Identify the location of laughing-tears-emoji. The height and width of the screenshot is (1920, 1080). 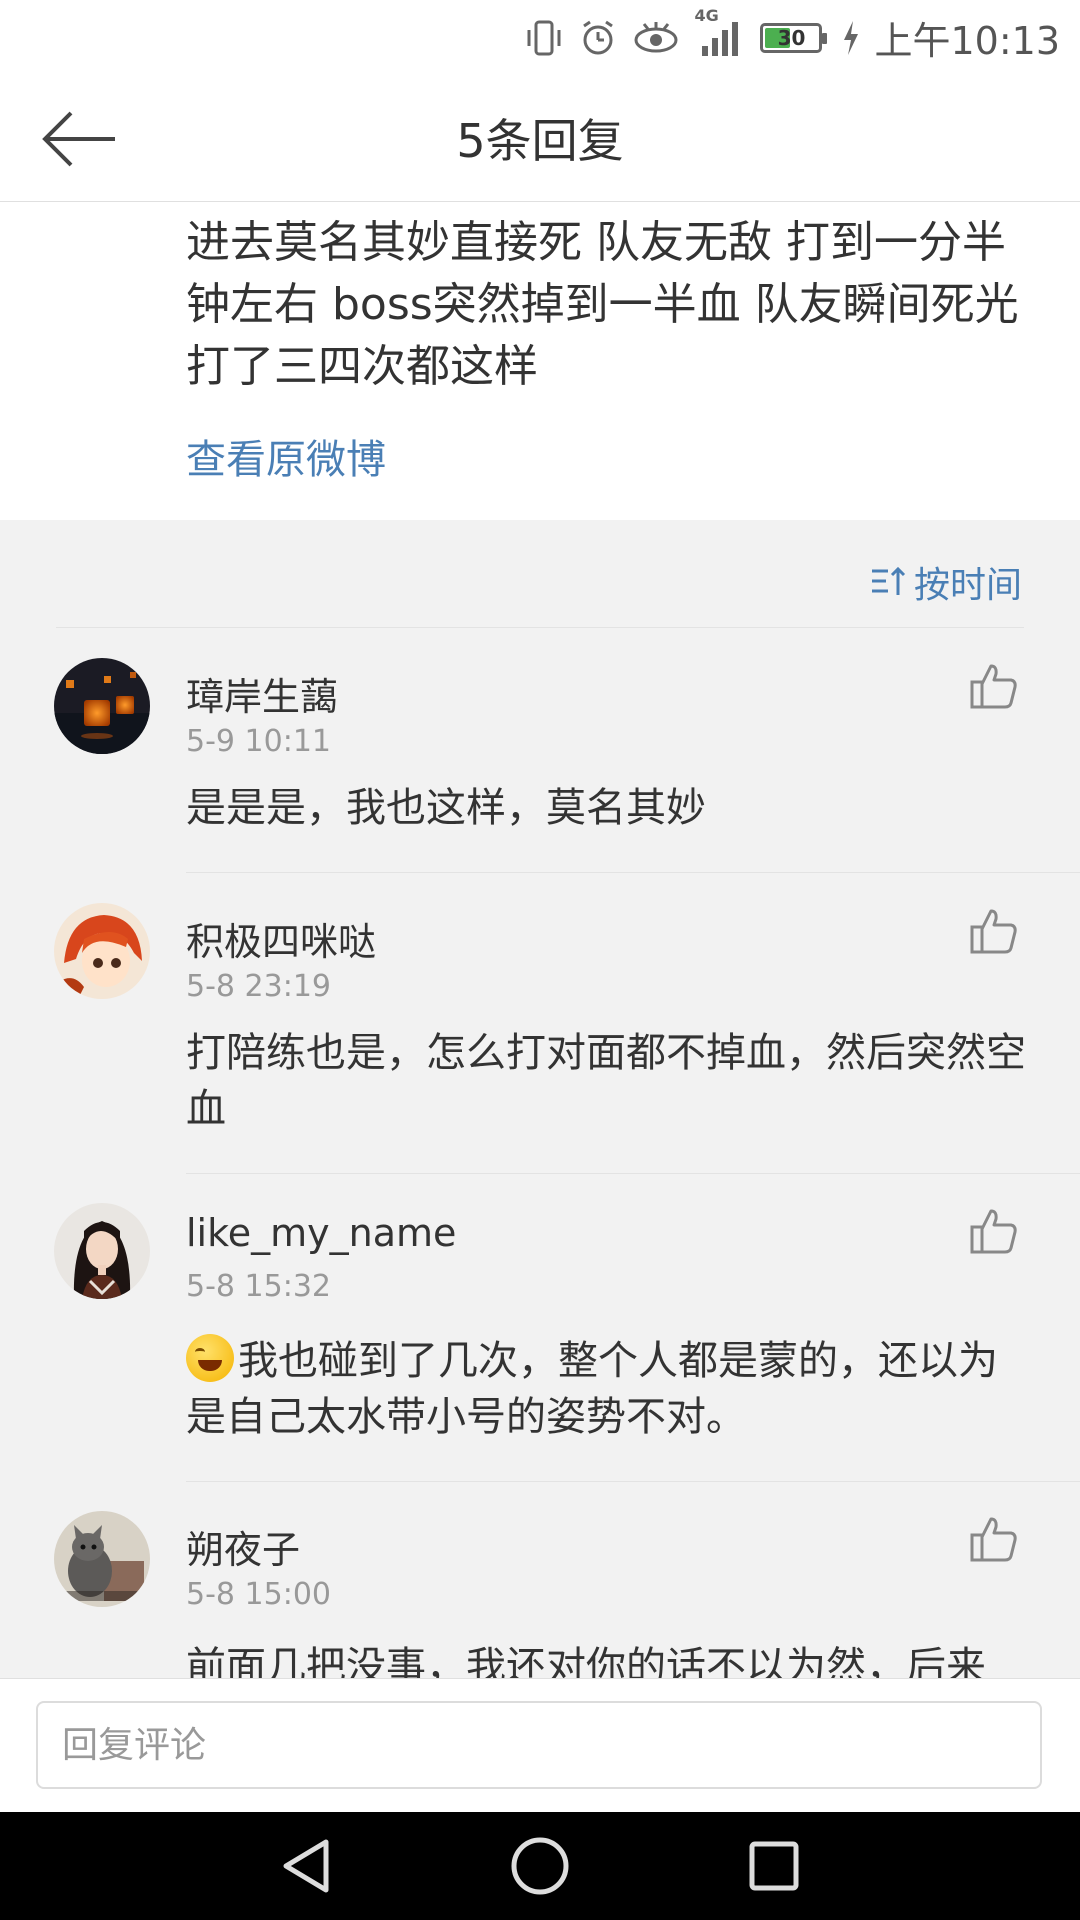
(210, 1358).